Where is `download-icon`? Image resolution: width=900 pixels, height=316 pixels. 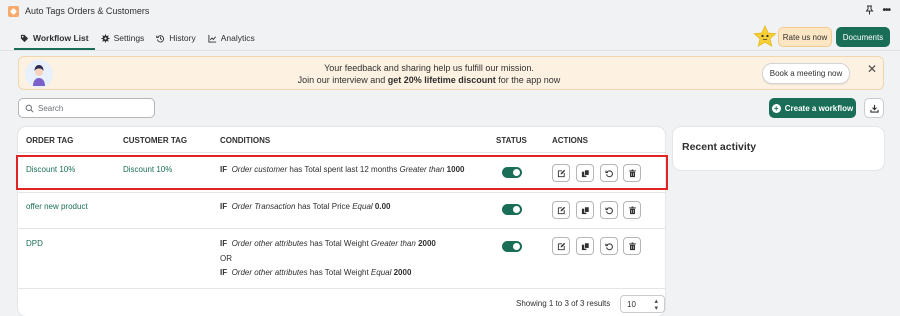
download-icon is located at coordinates (874, 108).